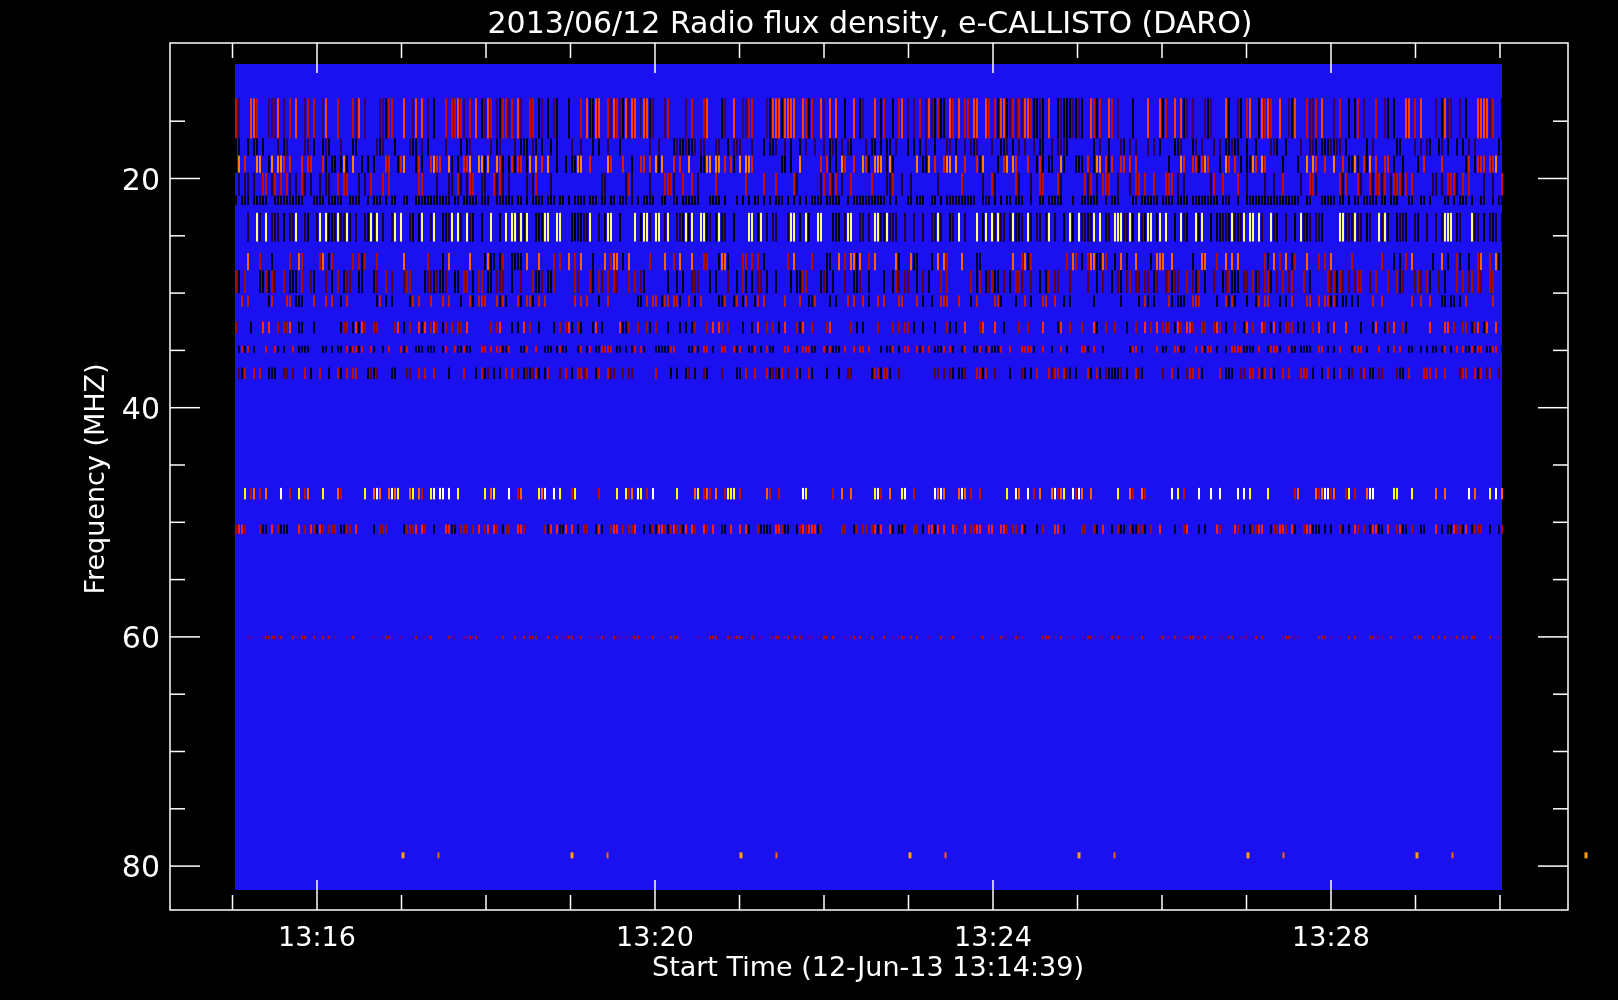 The width and height of the screenshot is (1618, 1000). Describe the element at coordinates (140, 179) in the screenshot. I see `y-tick-label: 20` at that location.